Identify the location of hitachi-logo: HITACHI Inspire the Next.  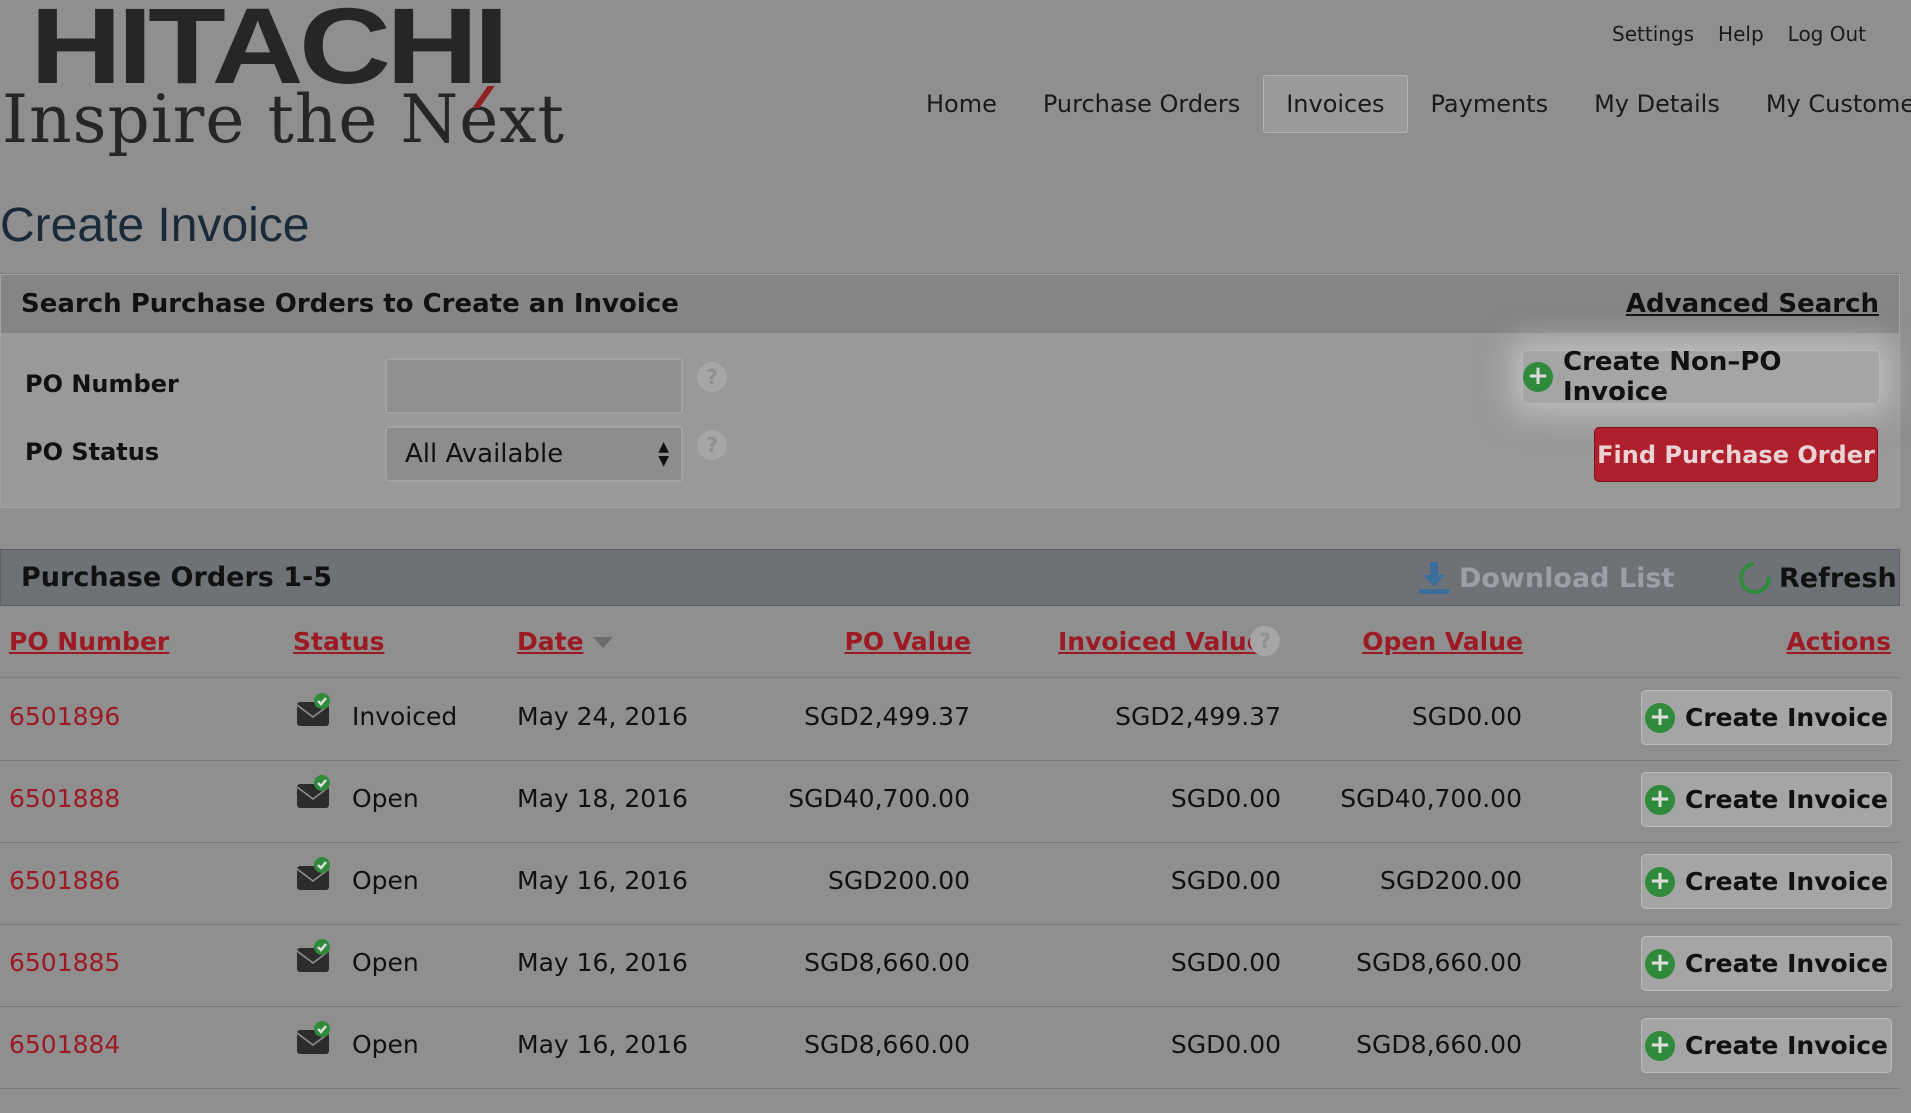
(282, 80).